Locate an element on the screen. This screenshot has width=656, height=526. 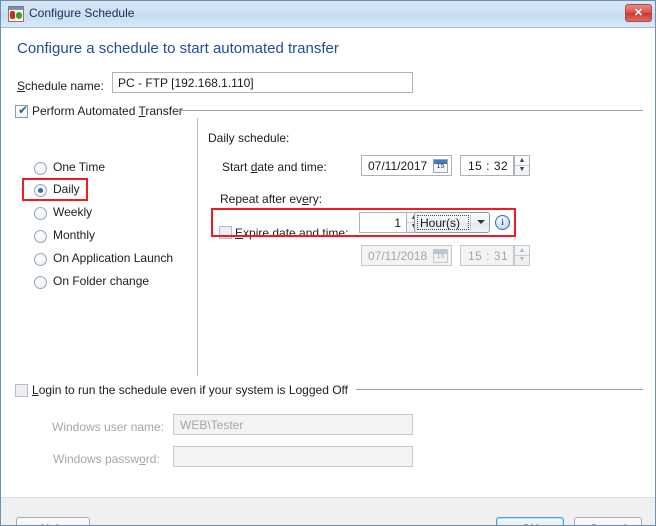
radio-label: Monthly is located at coordinates (74, 235).